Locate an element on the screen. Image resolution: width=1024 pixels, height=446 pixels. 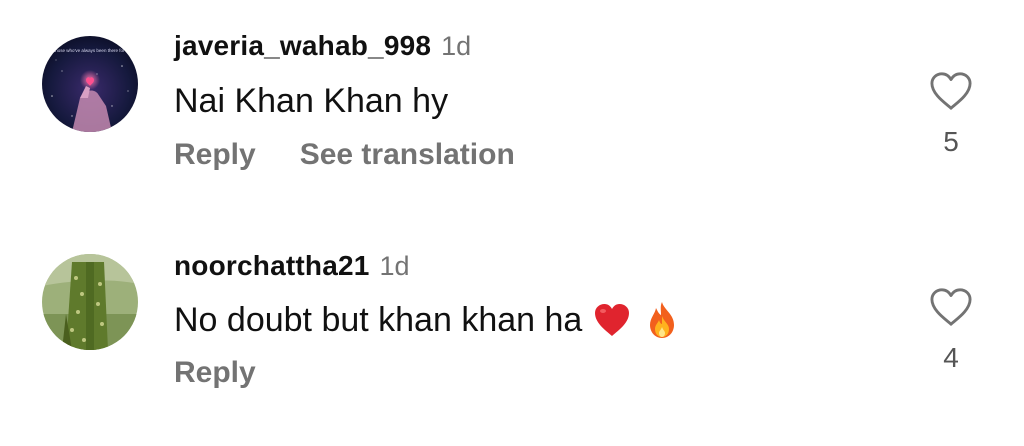
comment-body: Nai Khan Khan hy is located at coordinates (311, 101).